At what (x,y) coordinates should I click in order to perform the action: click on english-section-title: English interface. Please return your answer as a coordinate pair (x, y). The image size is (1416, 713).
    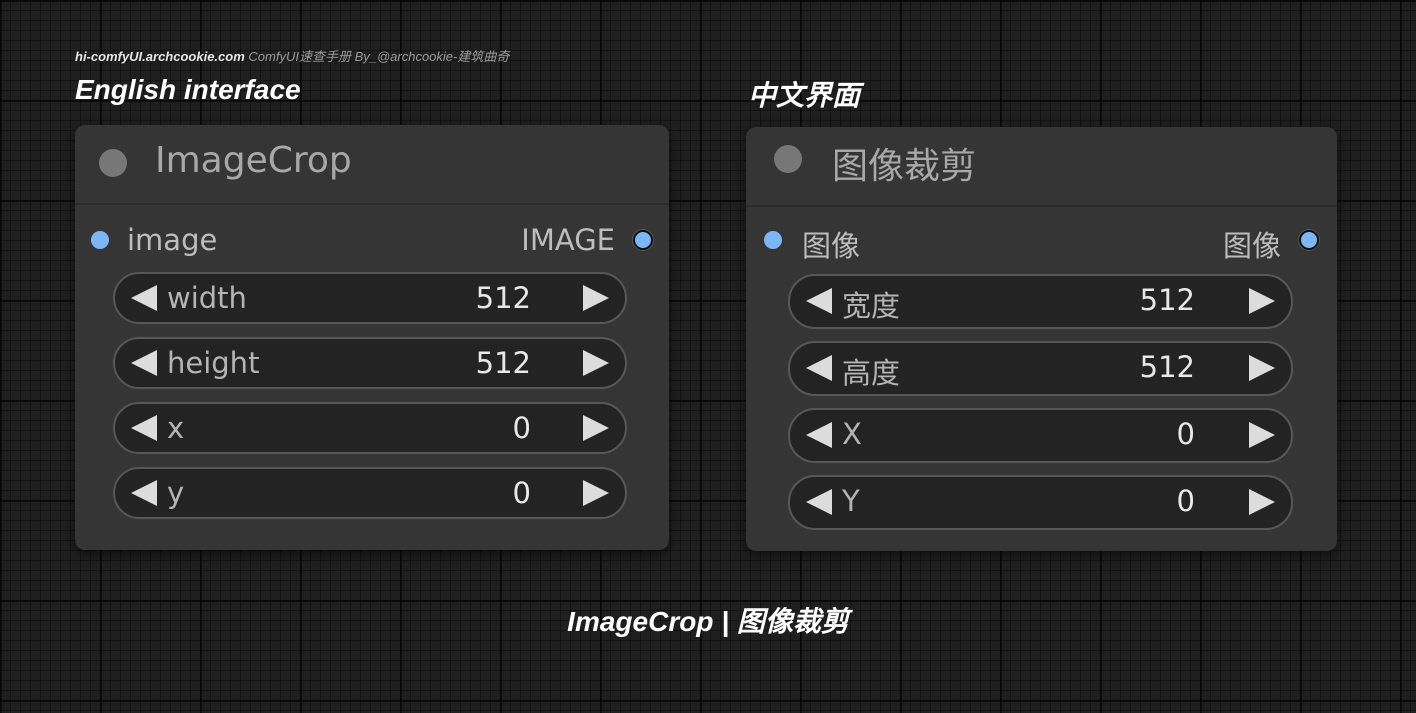
    Looking at the image, I should click on (188, 89).